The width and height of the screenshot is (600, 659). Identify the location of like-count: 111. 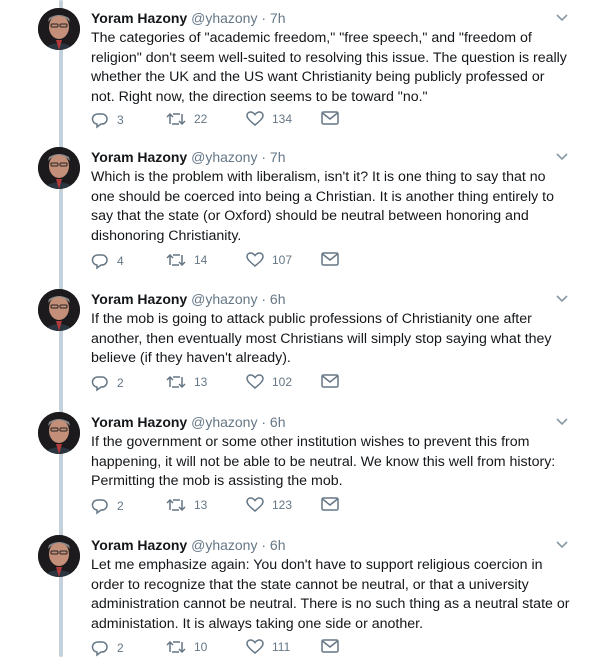
(281, 647).